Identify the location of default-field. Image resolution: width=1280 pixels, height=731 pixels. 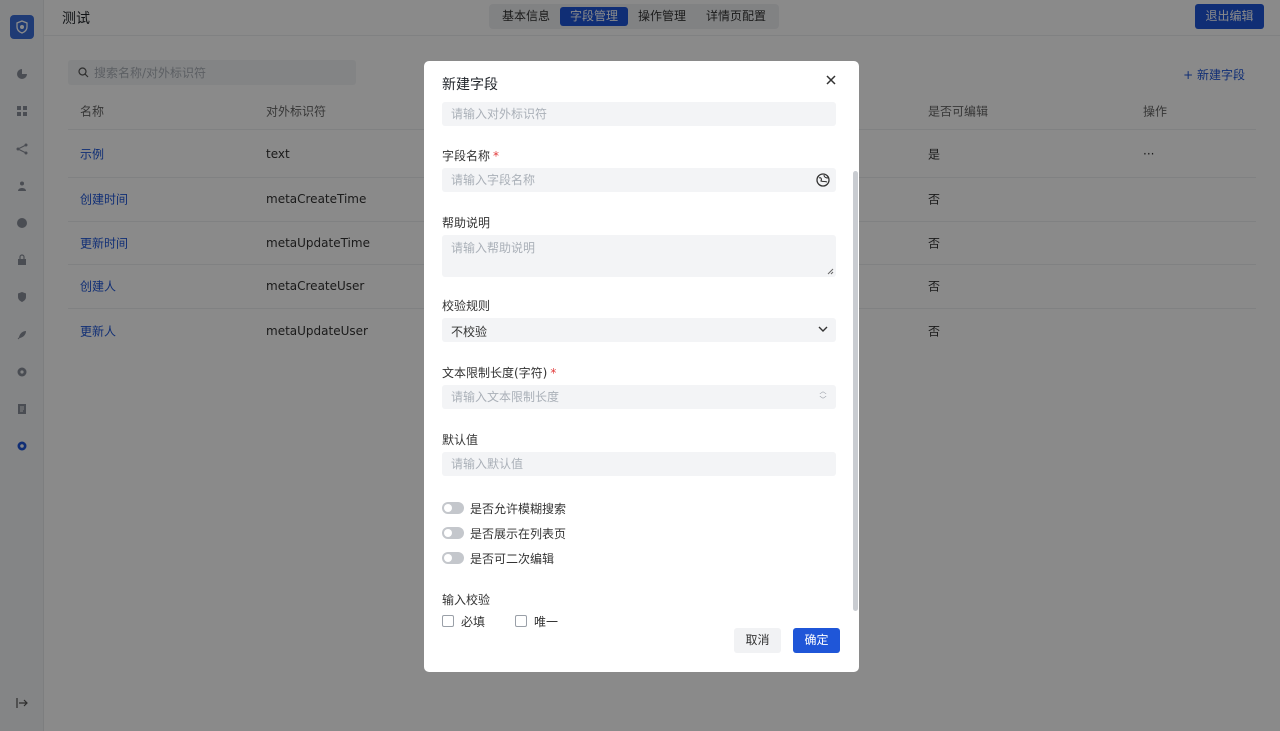
(639, 464).